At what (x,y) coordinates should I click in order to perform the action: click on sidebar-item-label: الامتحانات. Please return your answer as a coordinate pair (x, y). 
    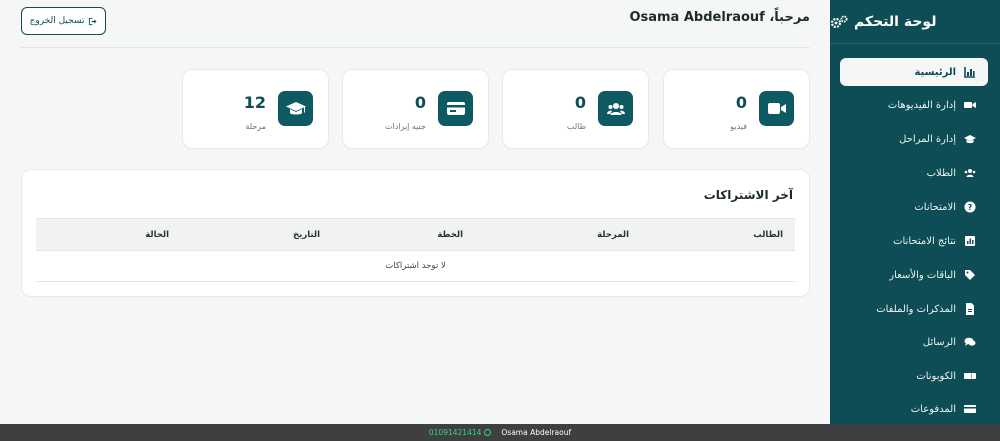
    Looking at the image, I should click on (935, 207).